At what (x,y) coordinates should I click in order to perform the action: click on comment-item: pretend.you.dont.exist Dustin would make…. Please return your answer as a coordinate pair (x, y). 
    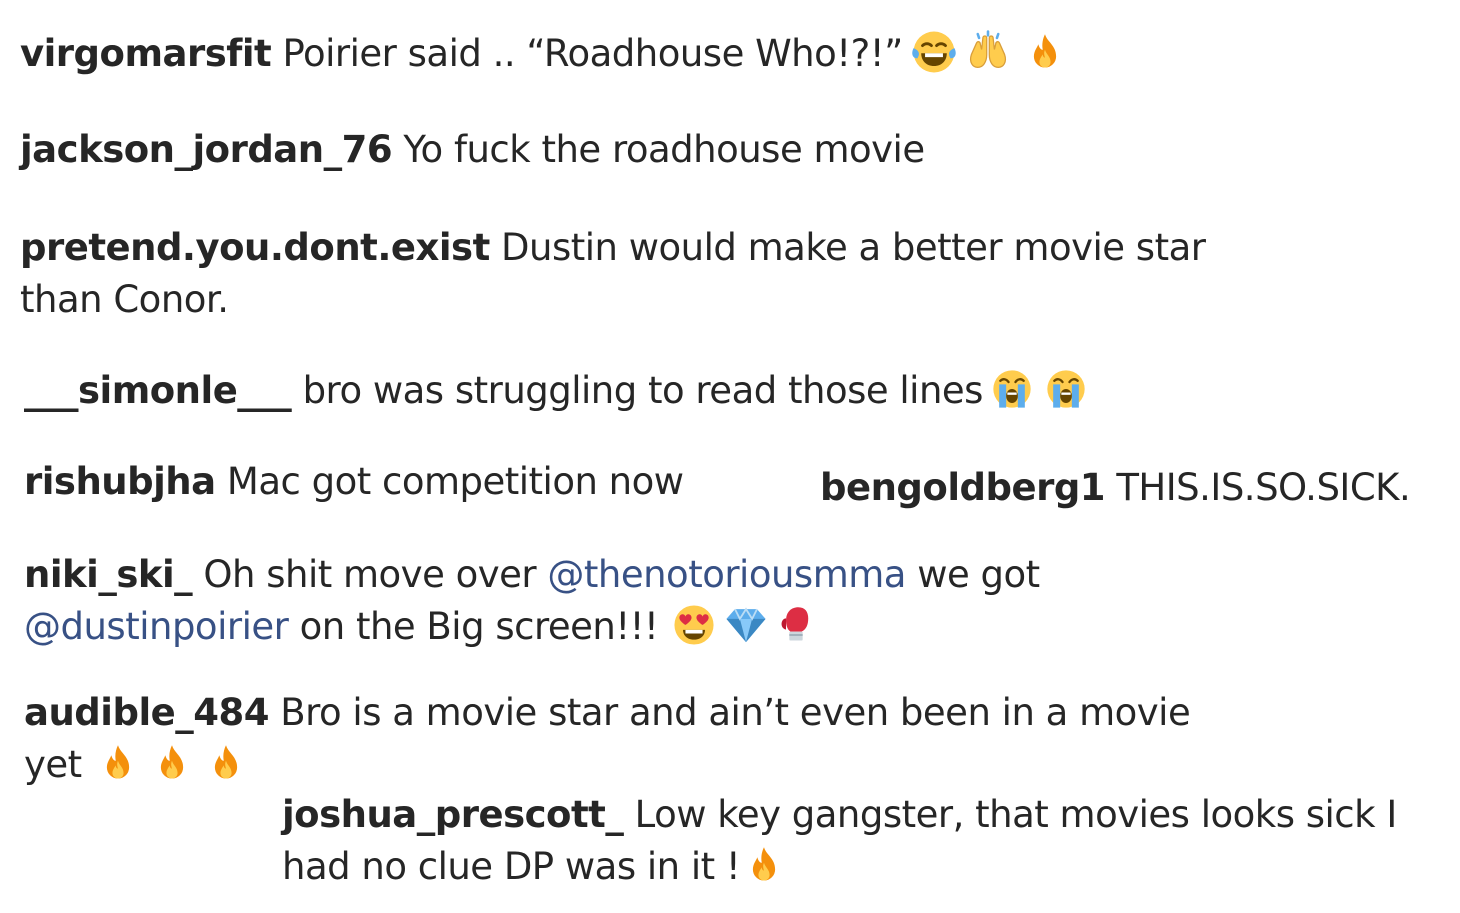
    Looking at the image, I should click on (613, 274).